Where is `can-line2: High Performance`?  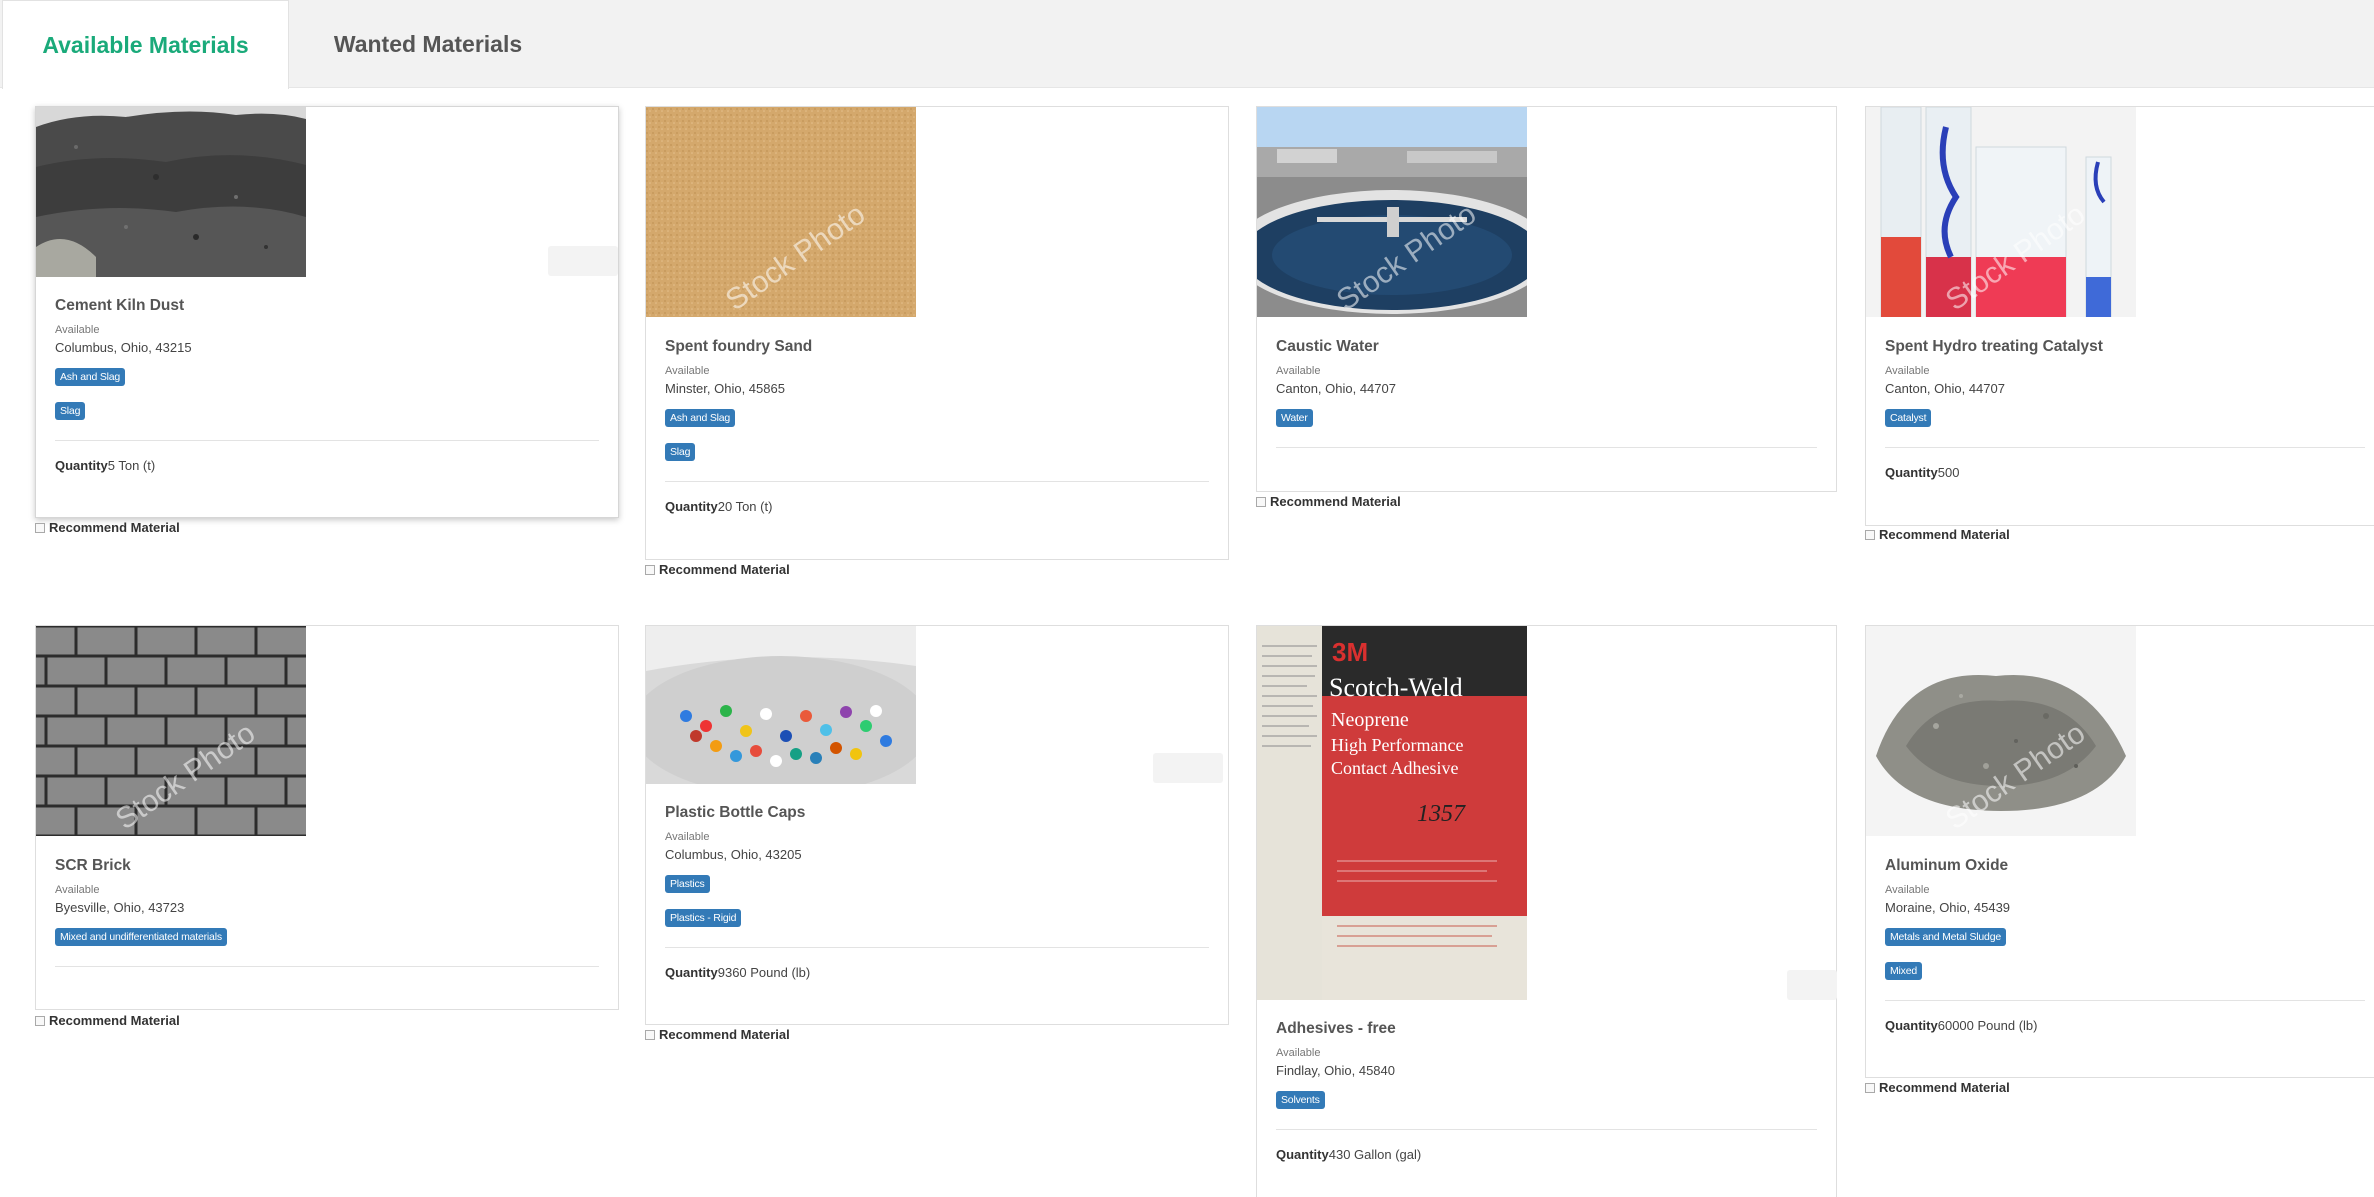
can-line2: High Performance is located at coordinates (1397, 745).